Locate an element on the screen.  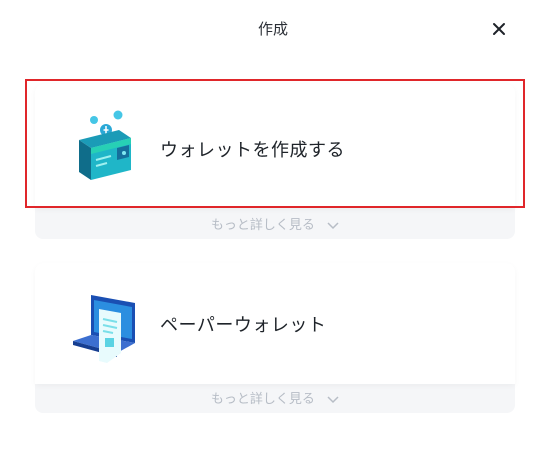
close-button is located at coordinates (499, 29).